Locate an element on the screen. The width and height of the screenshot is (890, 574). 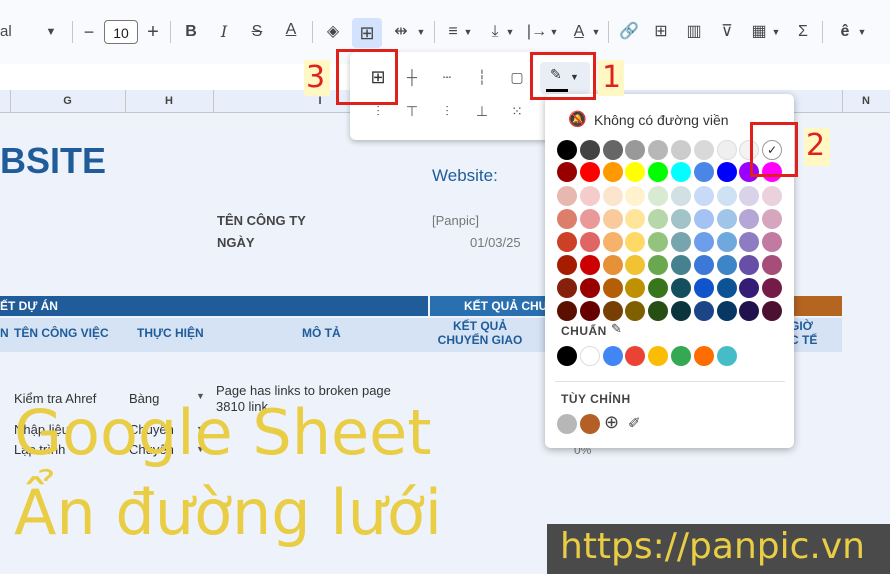
plus-icon: + is located at coordinates (153, 32).